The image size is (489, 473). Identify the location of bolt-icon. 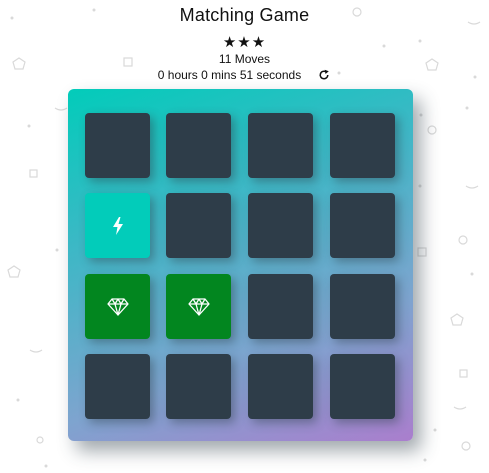
(118, 225).